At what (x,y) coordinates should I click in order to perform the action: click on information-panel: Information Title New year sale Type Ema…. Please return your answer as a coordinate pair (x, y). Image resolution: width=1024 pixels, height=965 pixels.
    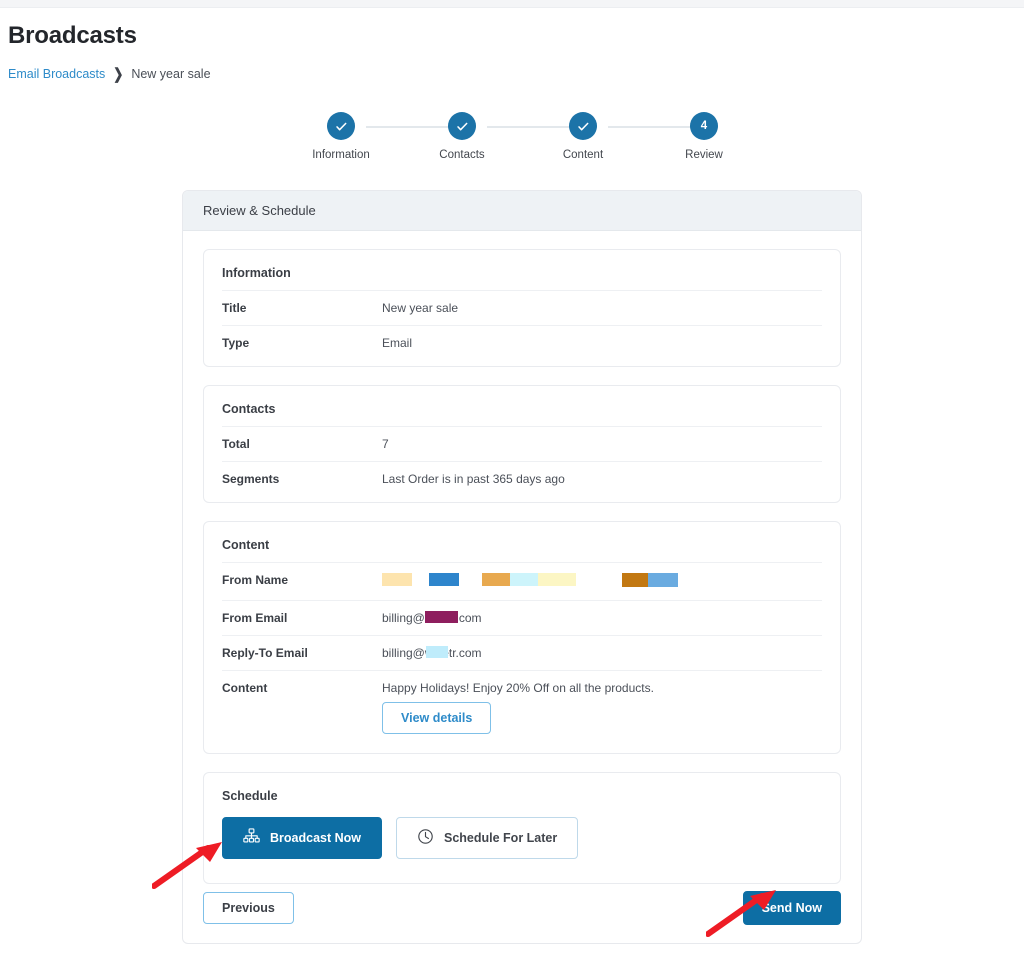
    Looking at the image, I should click on (522, 308).